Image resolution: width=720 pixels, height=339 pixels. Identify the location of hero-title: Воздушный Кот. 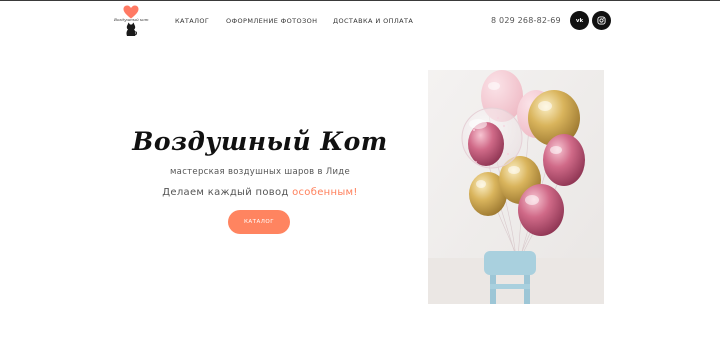
(260, 141).